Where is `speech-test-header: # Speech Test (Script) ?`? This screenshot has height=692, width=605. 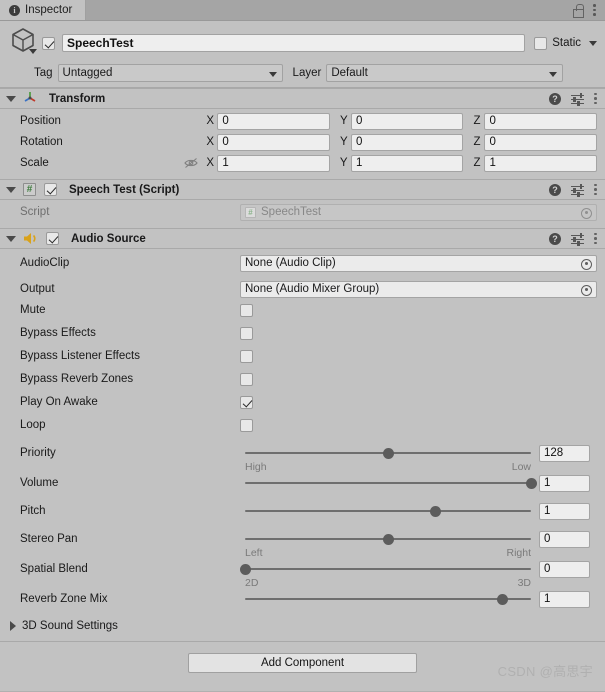 speech-test-header: # Speech Test (Script) ? is located at coordinates (302, 189).